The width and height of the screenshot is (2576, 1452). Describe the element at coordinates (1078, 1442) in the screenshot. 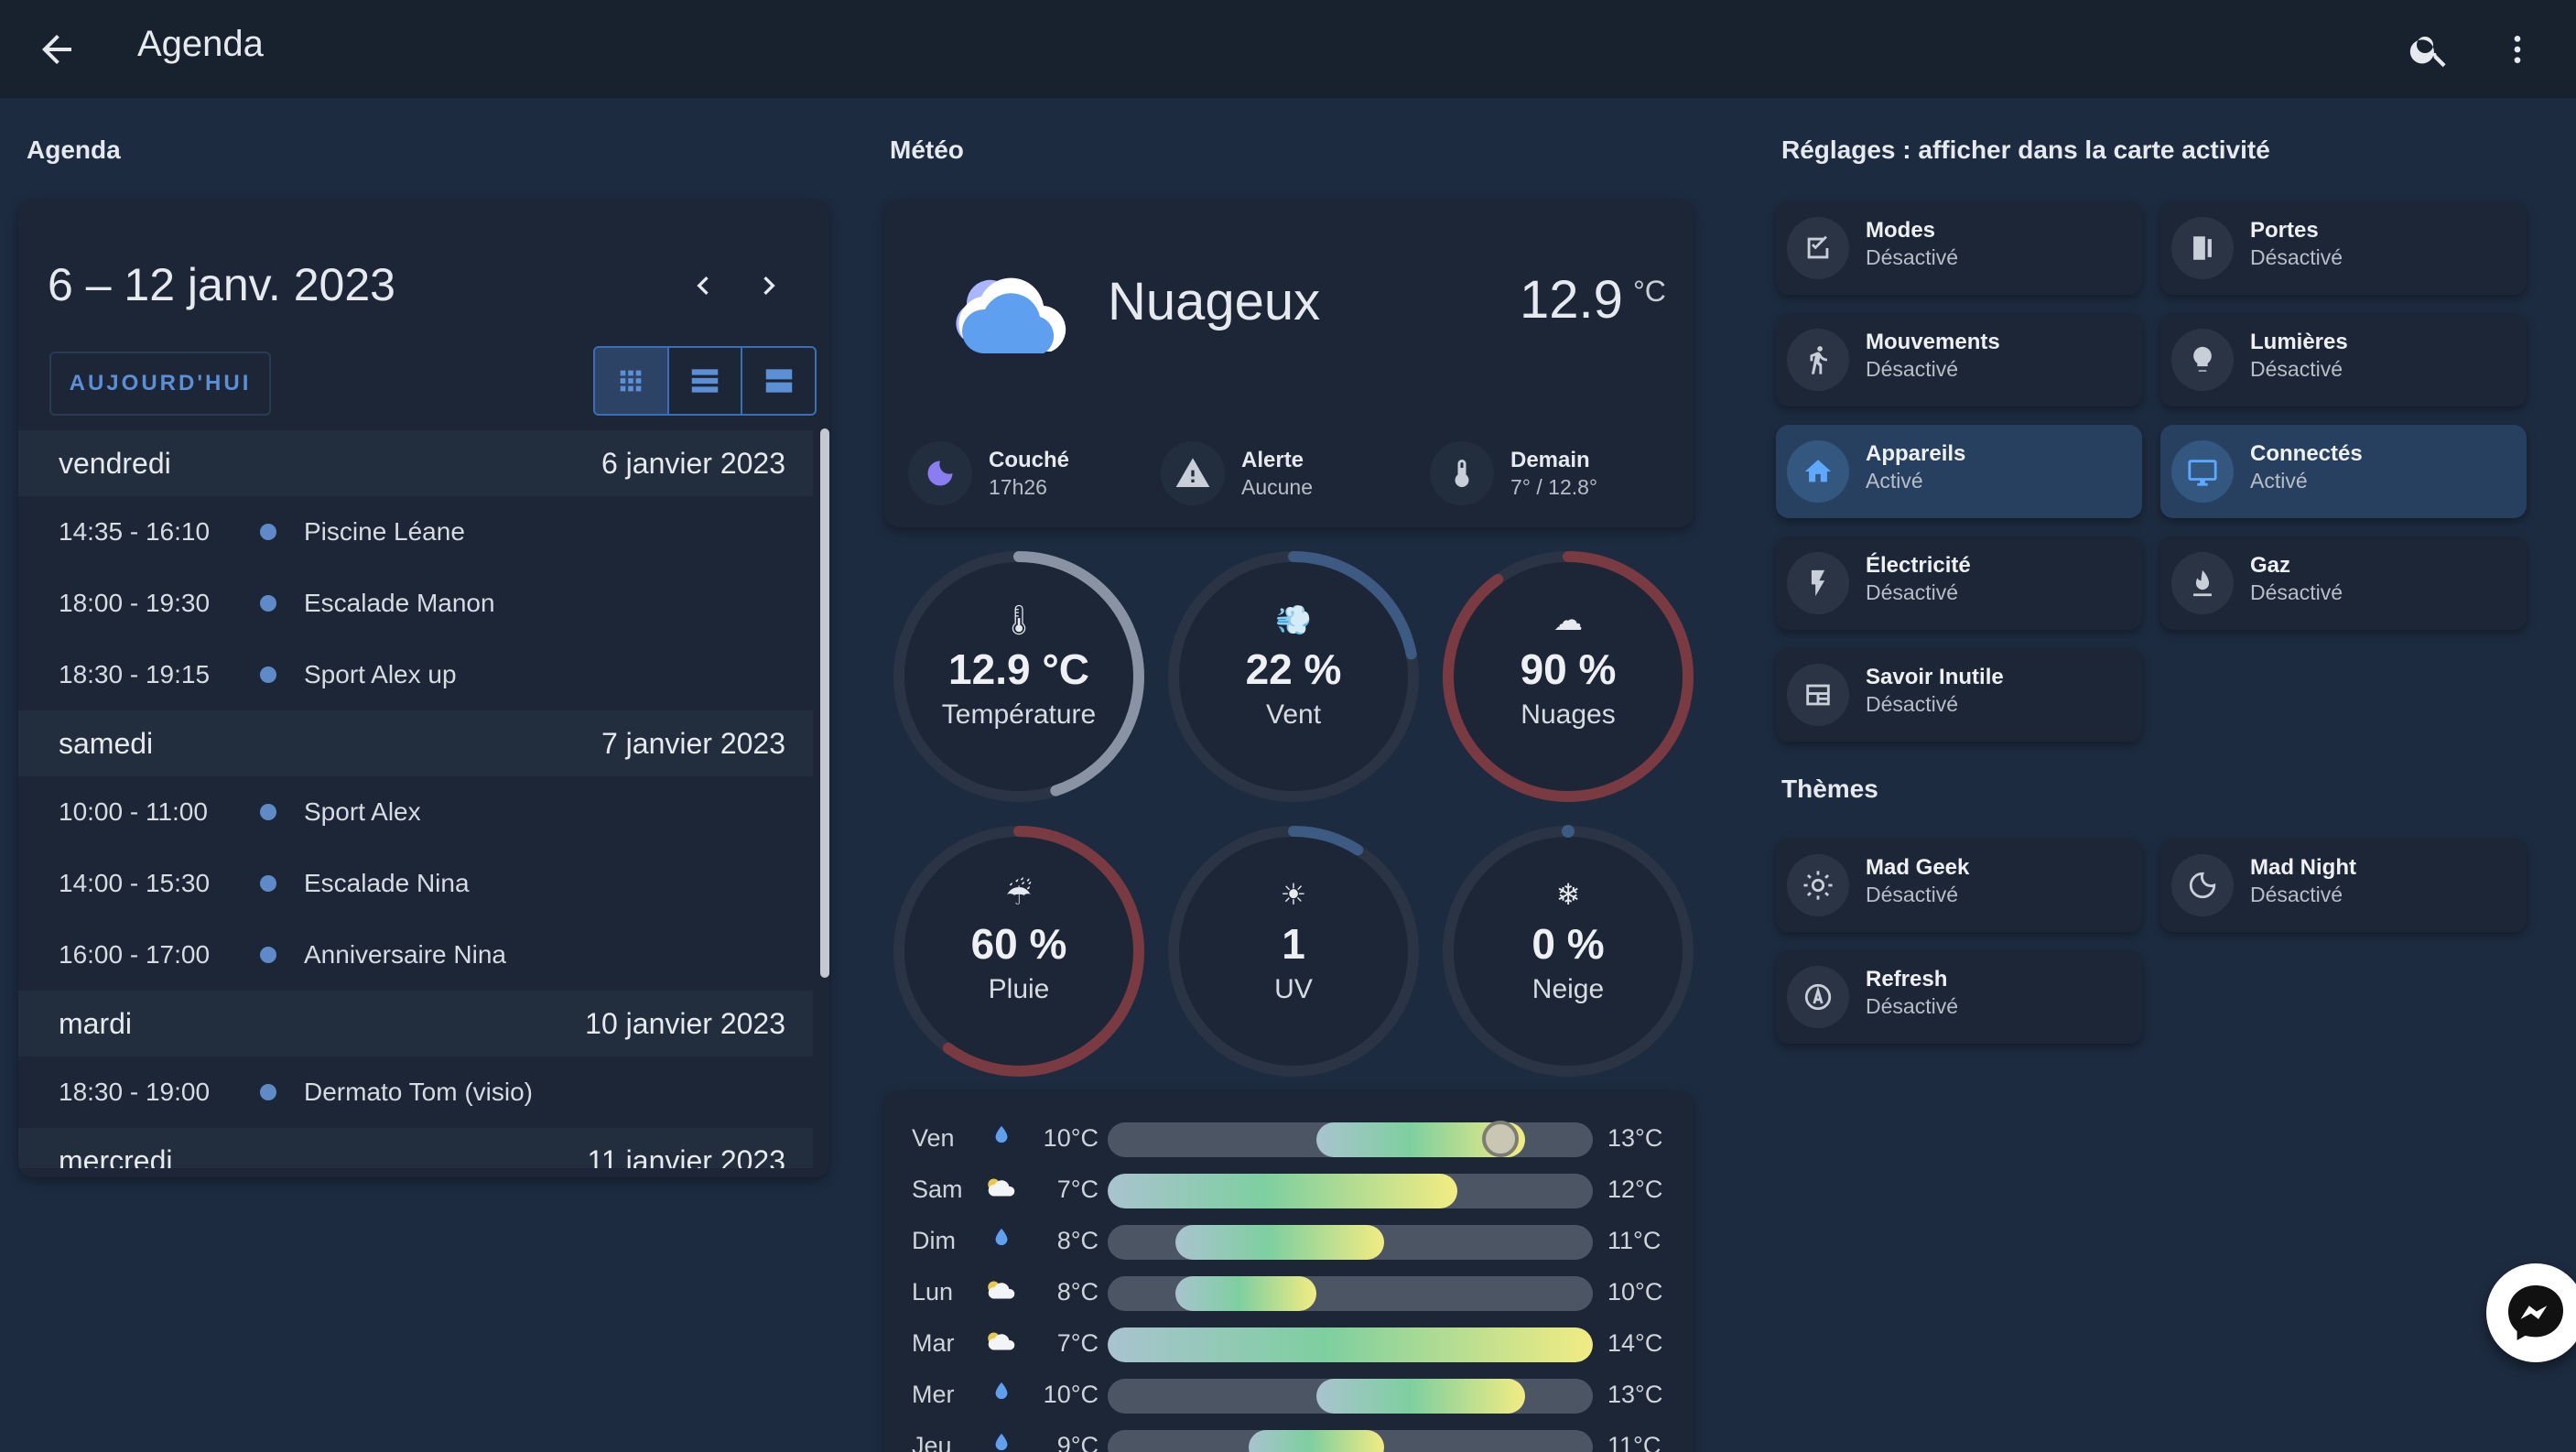

I see `forecast-min: 9°C` at that location.